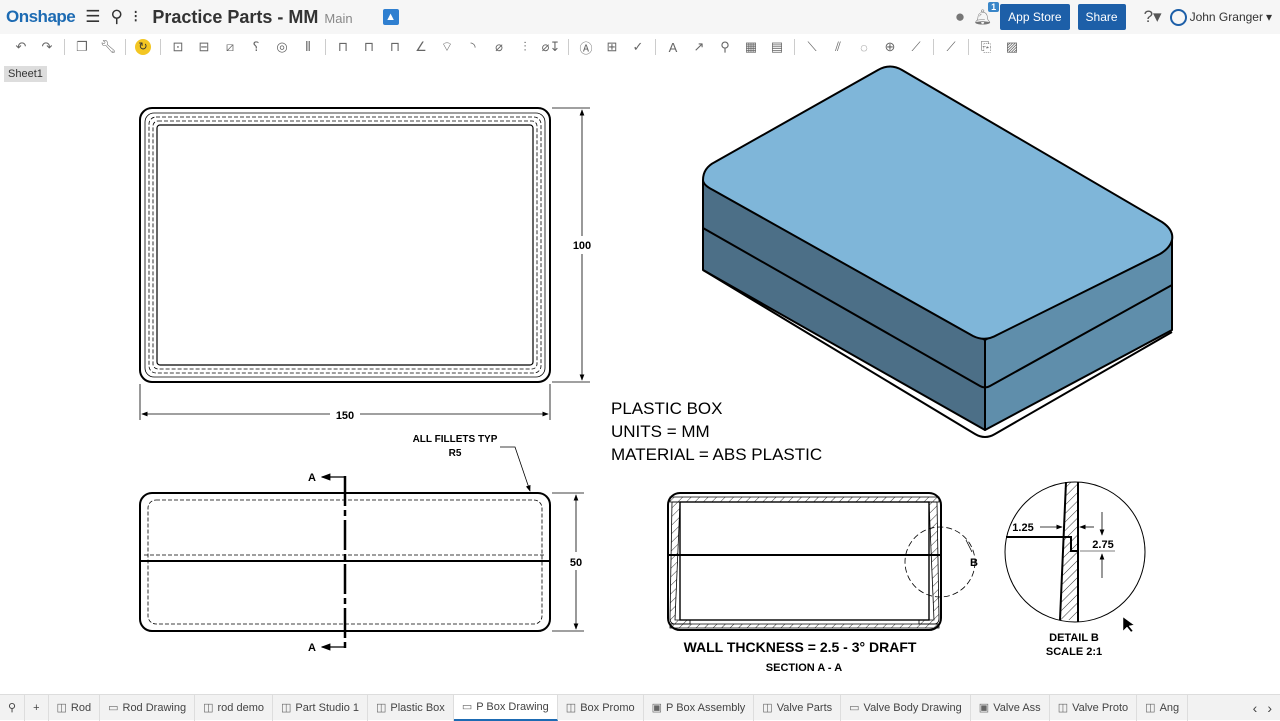 The height and width of the screenshot is (721, 1280). What do you see at coordinates (800, 647) in the screenshot?
I see `wall-thickness-note: WALL THCKNESS = 2.5 - 3° DRAFT` at bounding box center [800, 647].